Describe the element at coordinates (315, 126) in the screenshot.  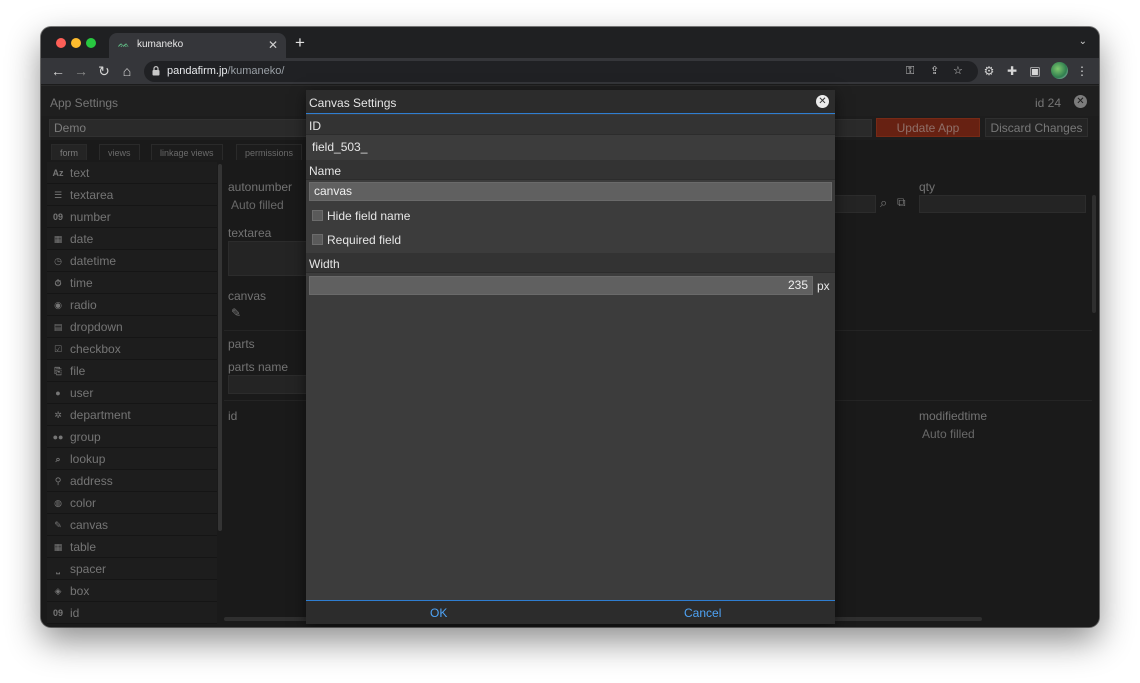
I see `id-section-label: ID` at that location.